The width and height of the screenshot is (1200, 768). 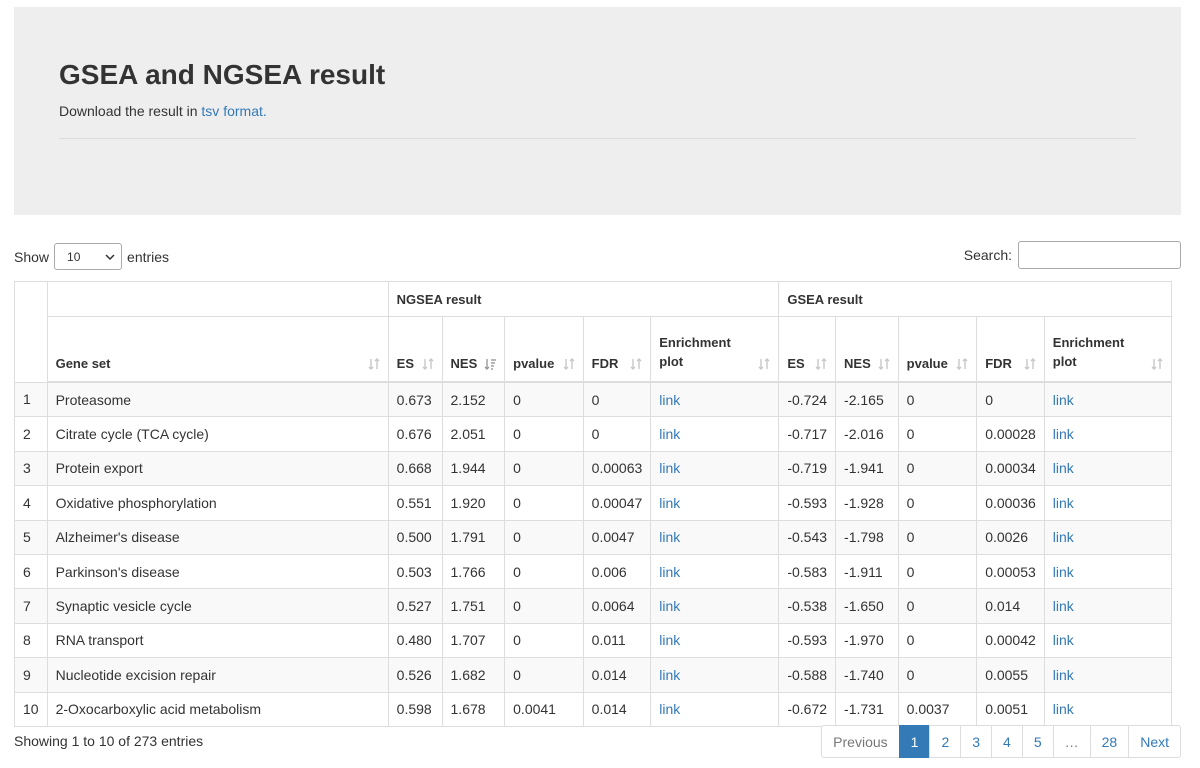 I want to click on column-header-gsea-es: ES, so click(x=807, y=349).